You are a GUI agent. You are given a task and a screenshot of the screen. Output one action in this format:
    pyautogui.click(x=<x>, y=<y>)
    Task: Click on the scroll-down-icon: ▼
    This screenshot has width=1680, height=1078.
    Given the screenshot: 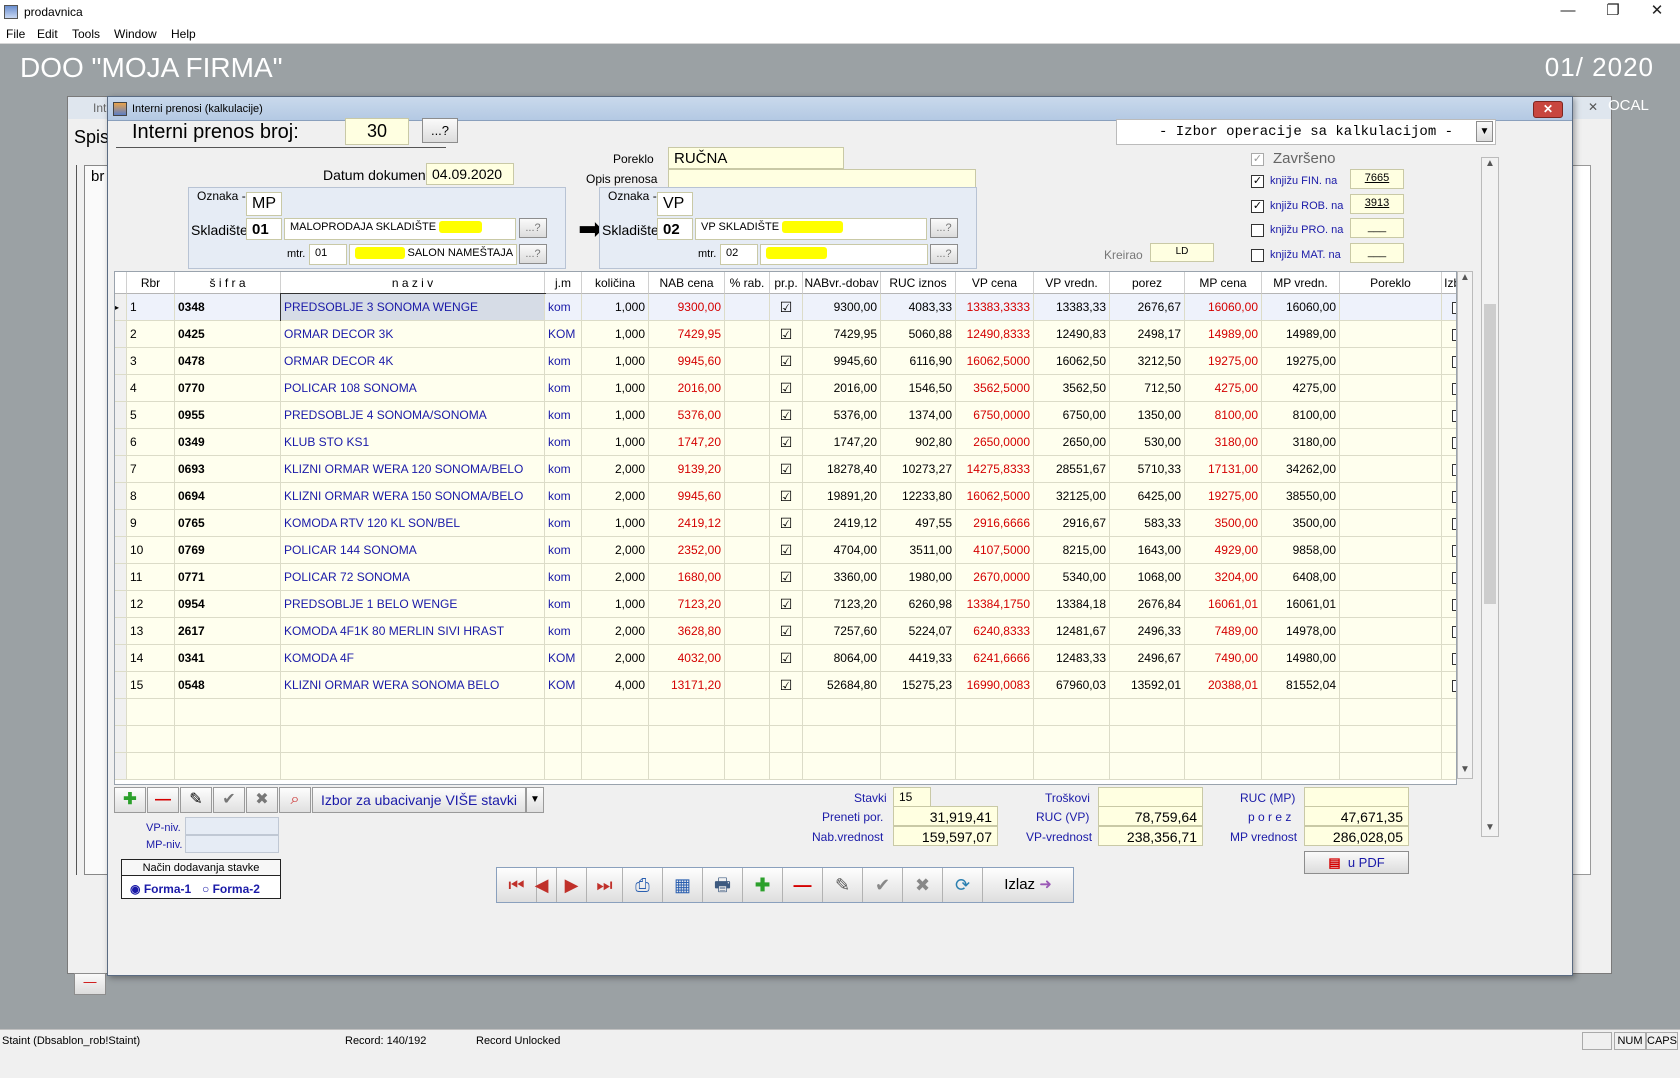 What is the action you would take?
    pyautogui.click(x=1465, y=769)
    